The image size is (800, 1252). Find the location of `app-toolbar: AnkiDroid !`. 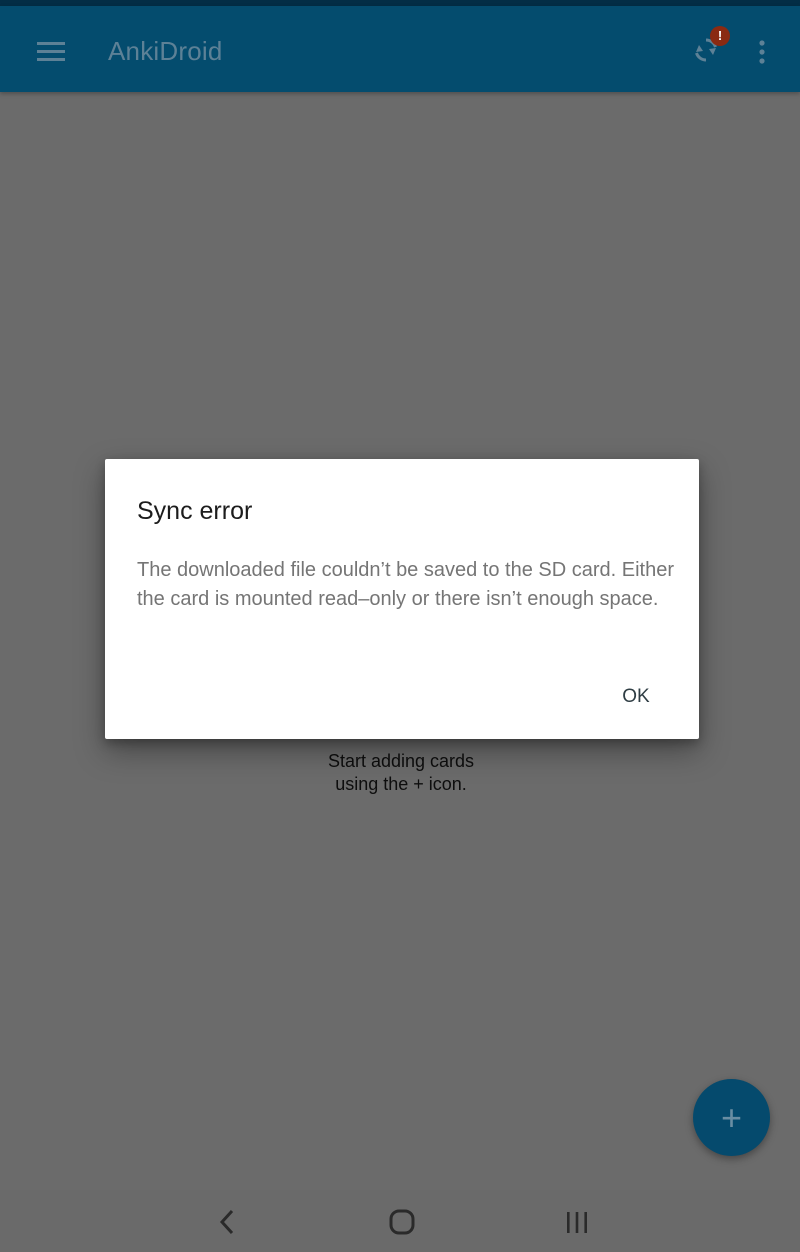

app-toolbar: AnkiDroid ! is located at coordinates (400, 49).